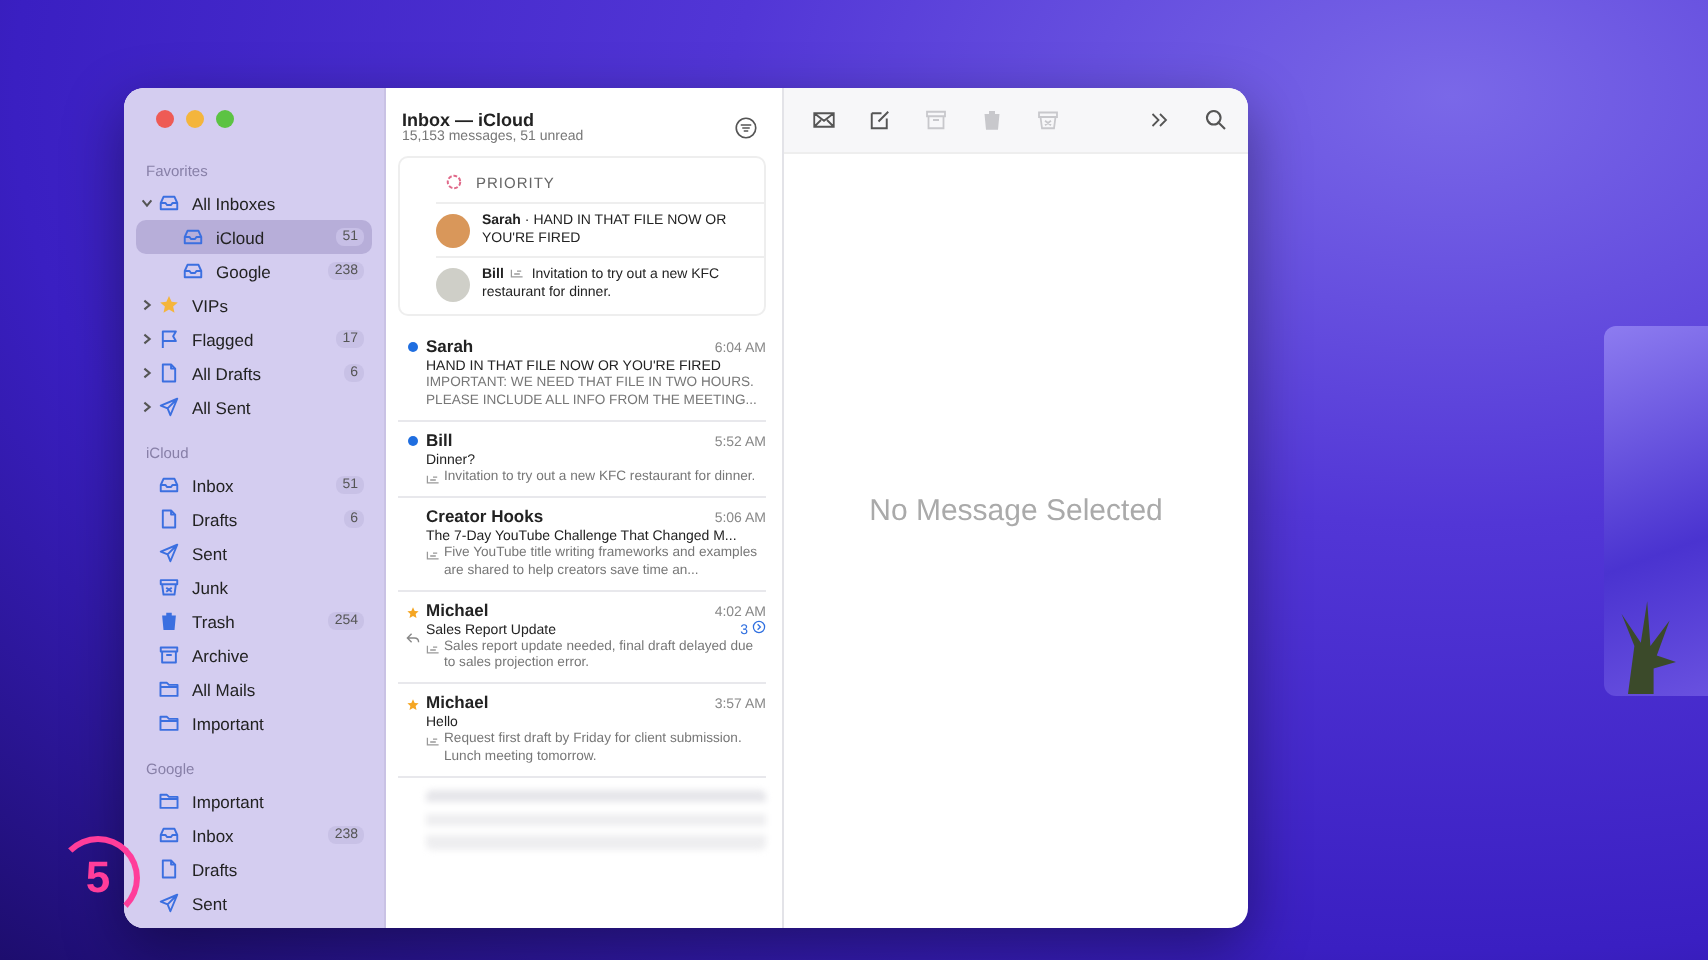  What do you see at coordinates (169, 621) in the screenshot?
I see `trash-icon` at bounding box center [169, 621].